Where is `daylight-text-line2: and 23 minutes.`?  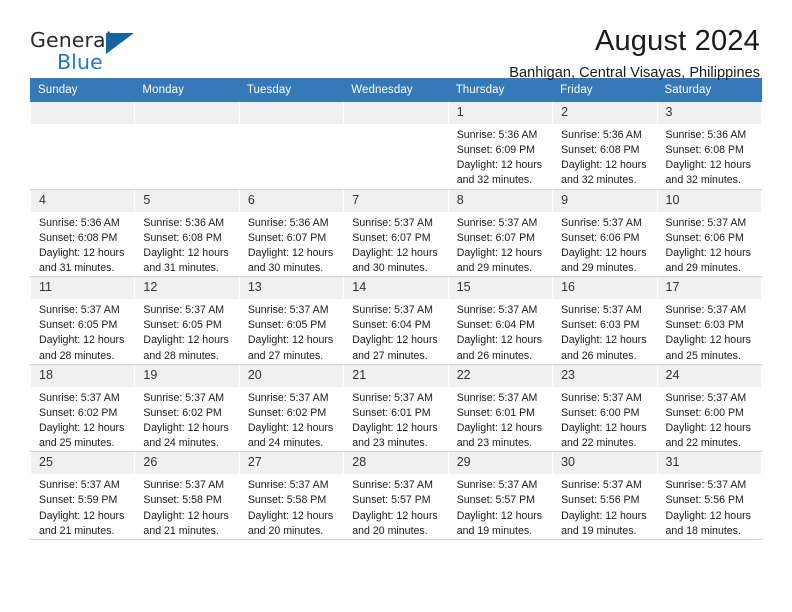 daylight-text-line2: and 23 minutes. is located at coordinates (390, 443).